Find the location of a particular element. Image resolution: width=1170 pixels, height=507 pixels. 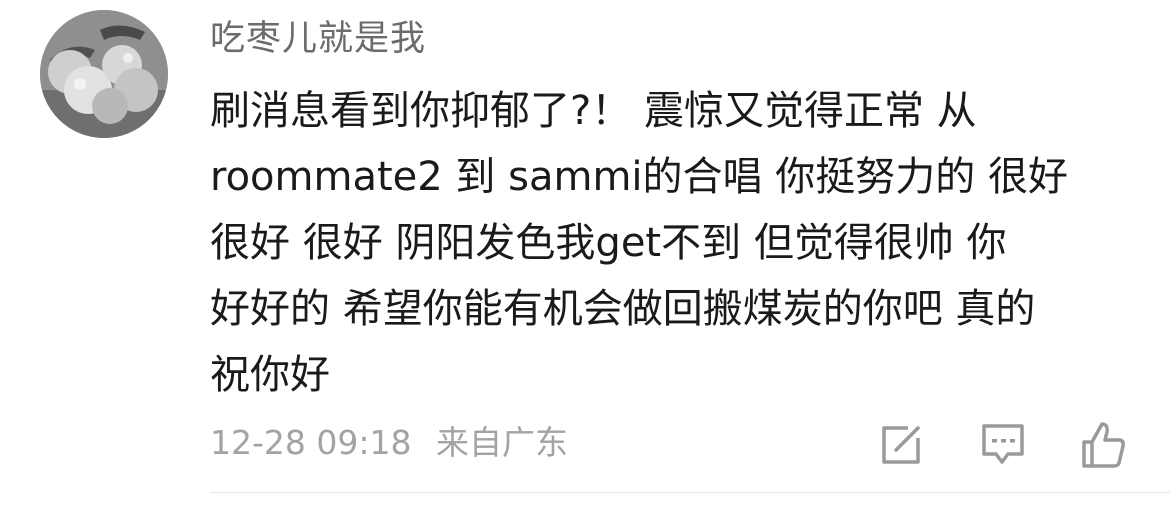

comment-text-line: 很好 很好 阴阳发色我get不到 但觉得很帅 你 is located at coordinates (608, 243).